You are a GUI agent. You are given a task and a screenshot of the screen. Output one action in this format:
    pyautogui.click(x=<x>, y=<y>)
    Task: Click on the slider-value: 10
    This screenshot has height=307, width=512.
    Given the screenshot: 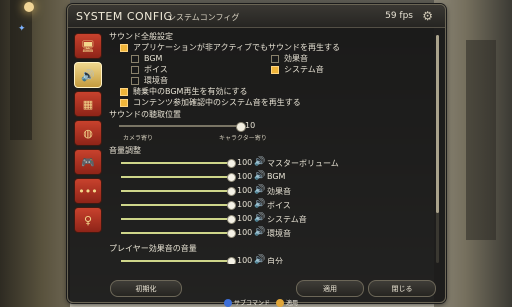 What is the action you would take?
    pyautogui.click(x=250, y=125)
    